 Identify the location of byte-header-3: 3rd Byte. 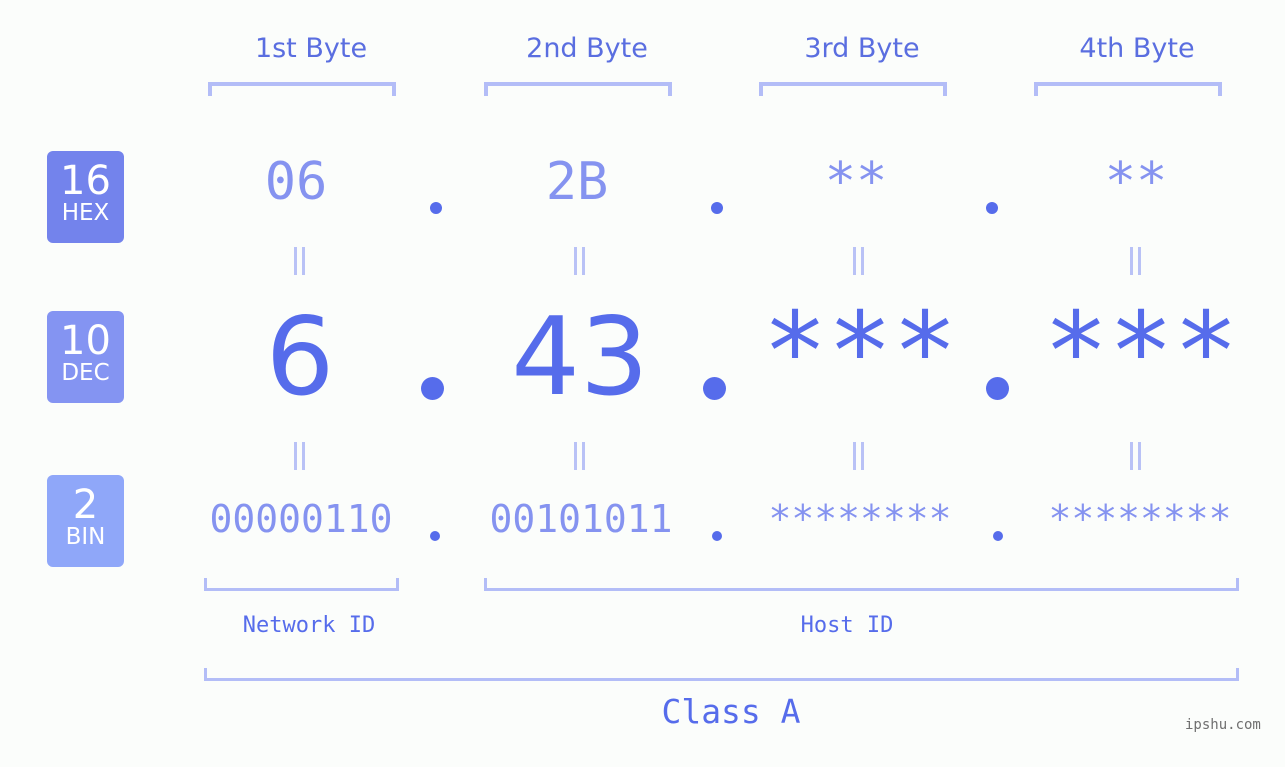
(862, 48).